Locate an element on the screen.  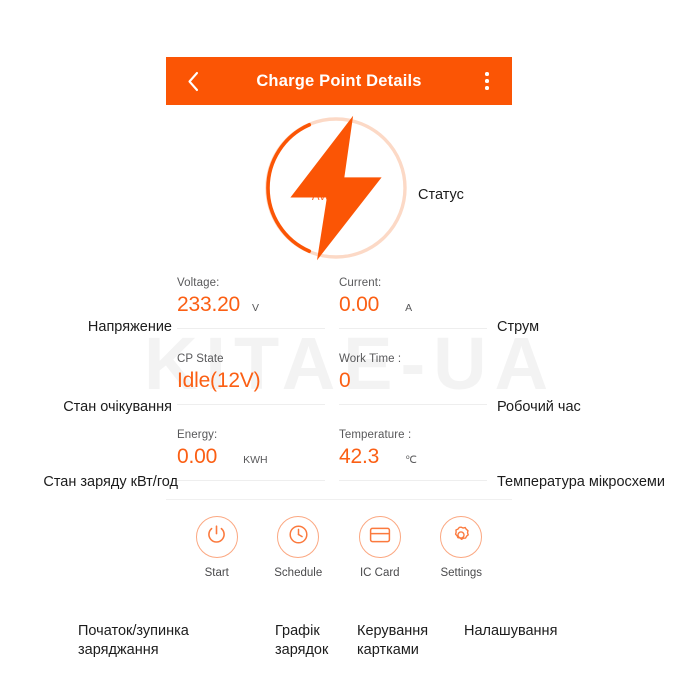
chevron-left-icon is located at coordinates (193, 81).